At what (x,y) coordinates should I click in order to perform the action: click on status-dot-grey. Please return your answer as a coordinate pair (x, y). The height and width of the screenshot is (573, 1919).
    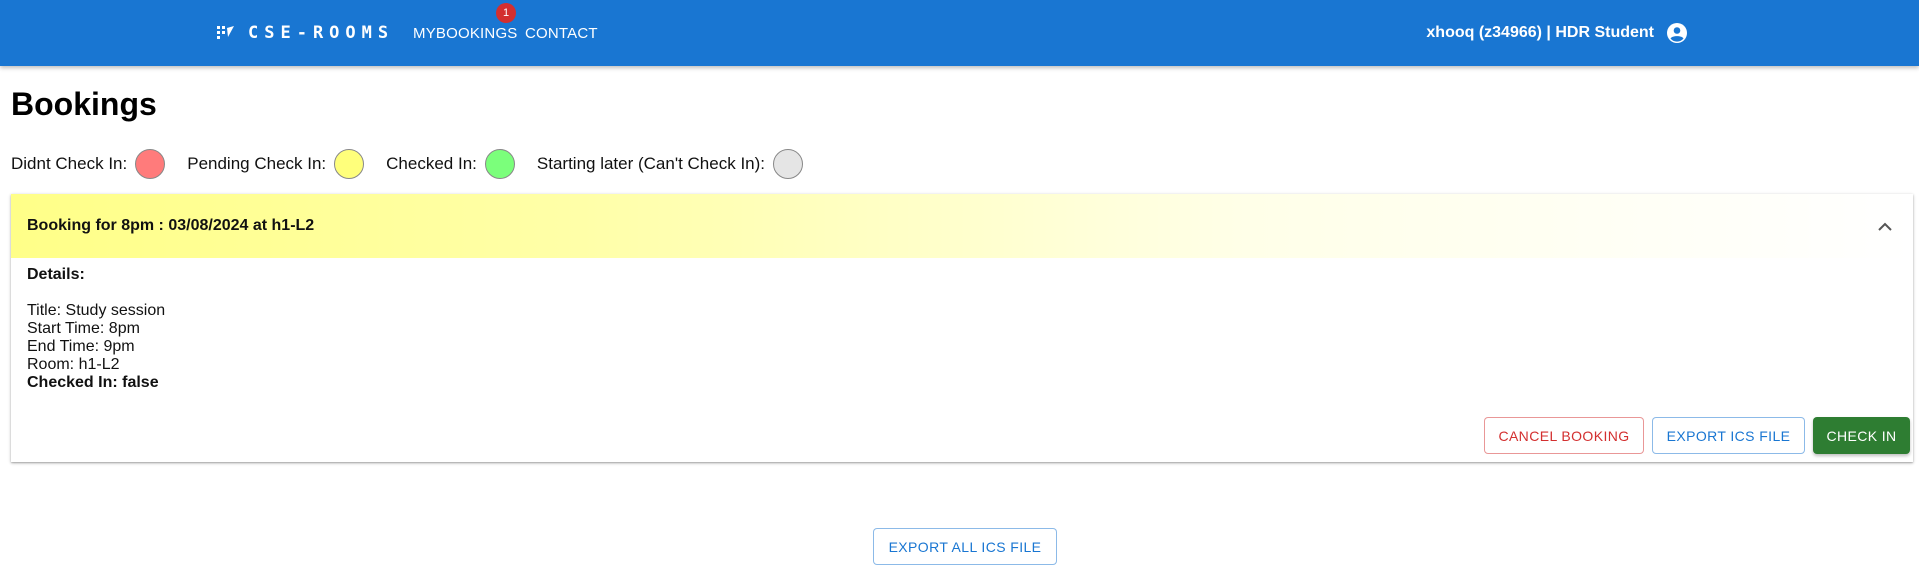
    Looking at the image, I should click on (788, 164).